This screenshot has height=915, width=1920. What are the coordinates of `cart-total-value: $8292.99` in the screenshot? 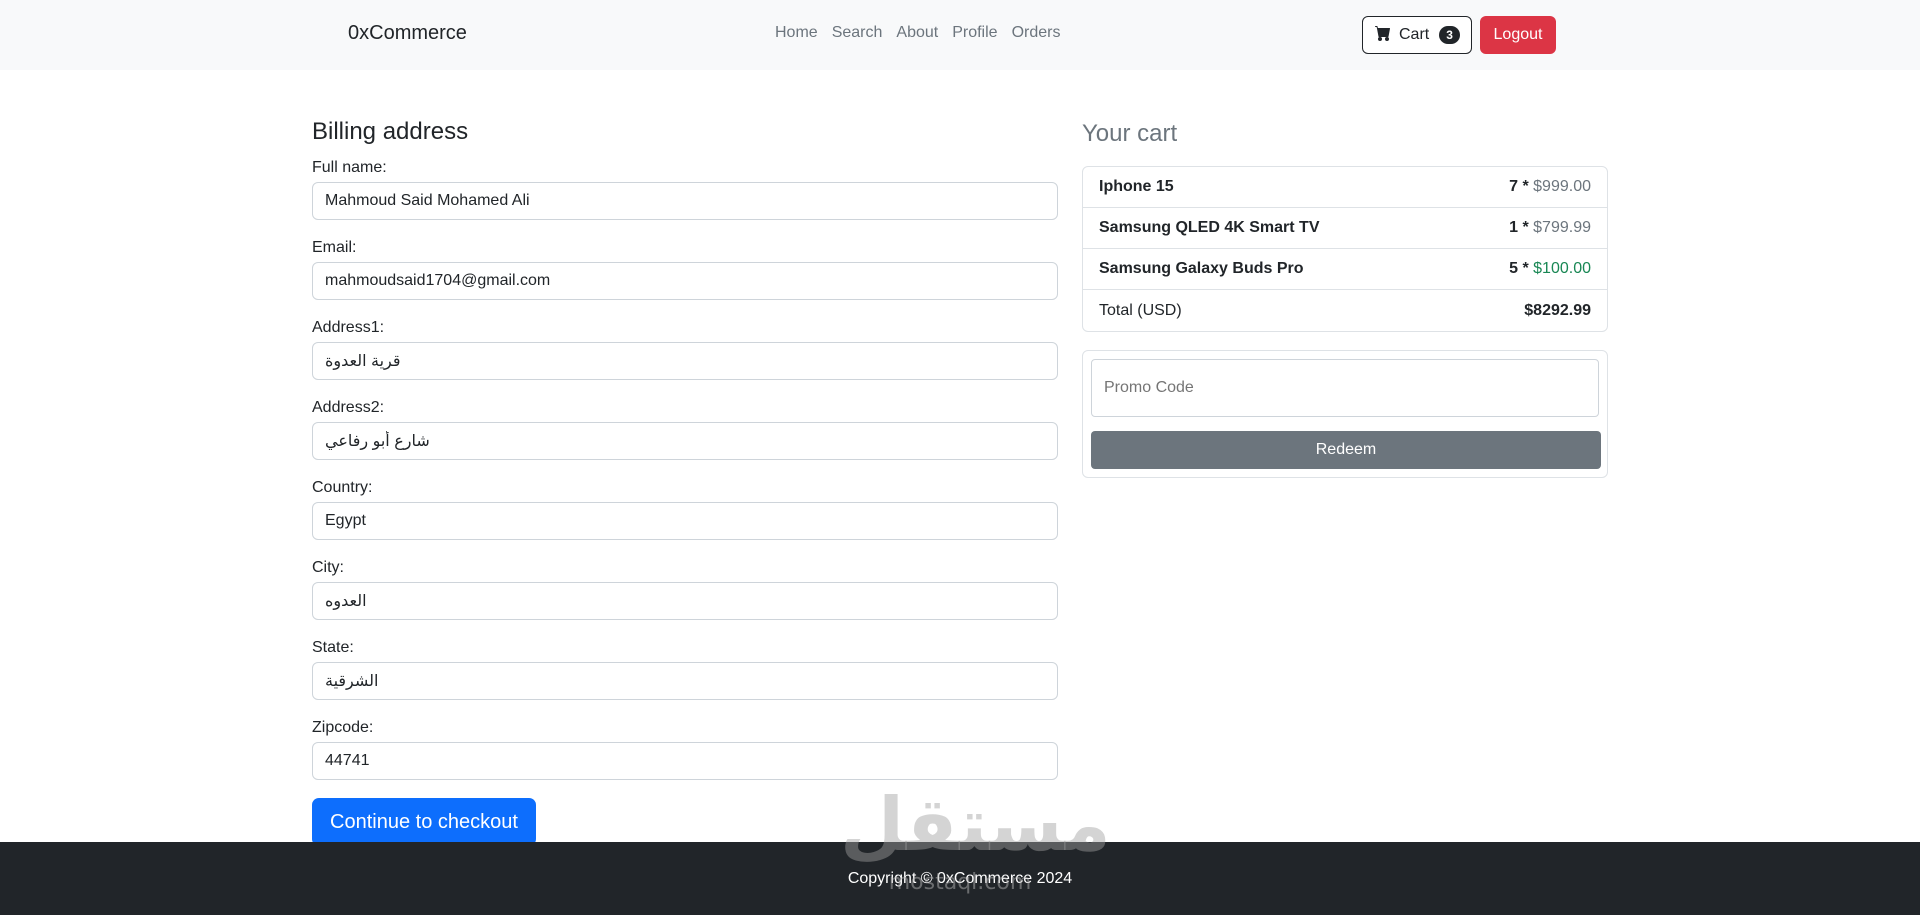 It's located at (1557, 310).